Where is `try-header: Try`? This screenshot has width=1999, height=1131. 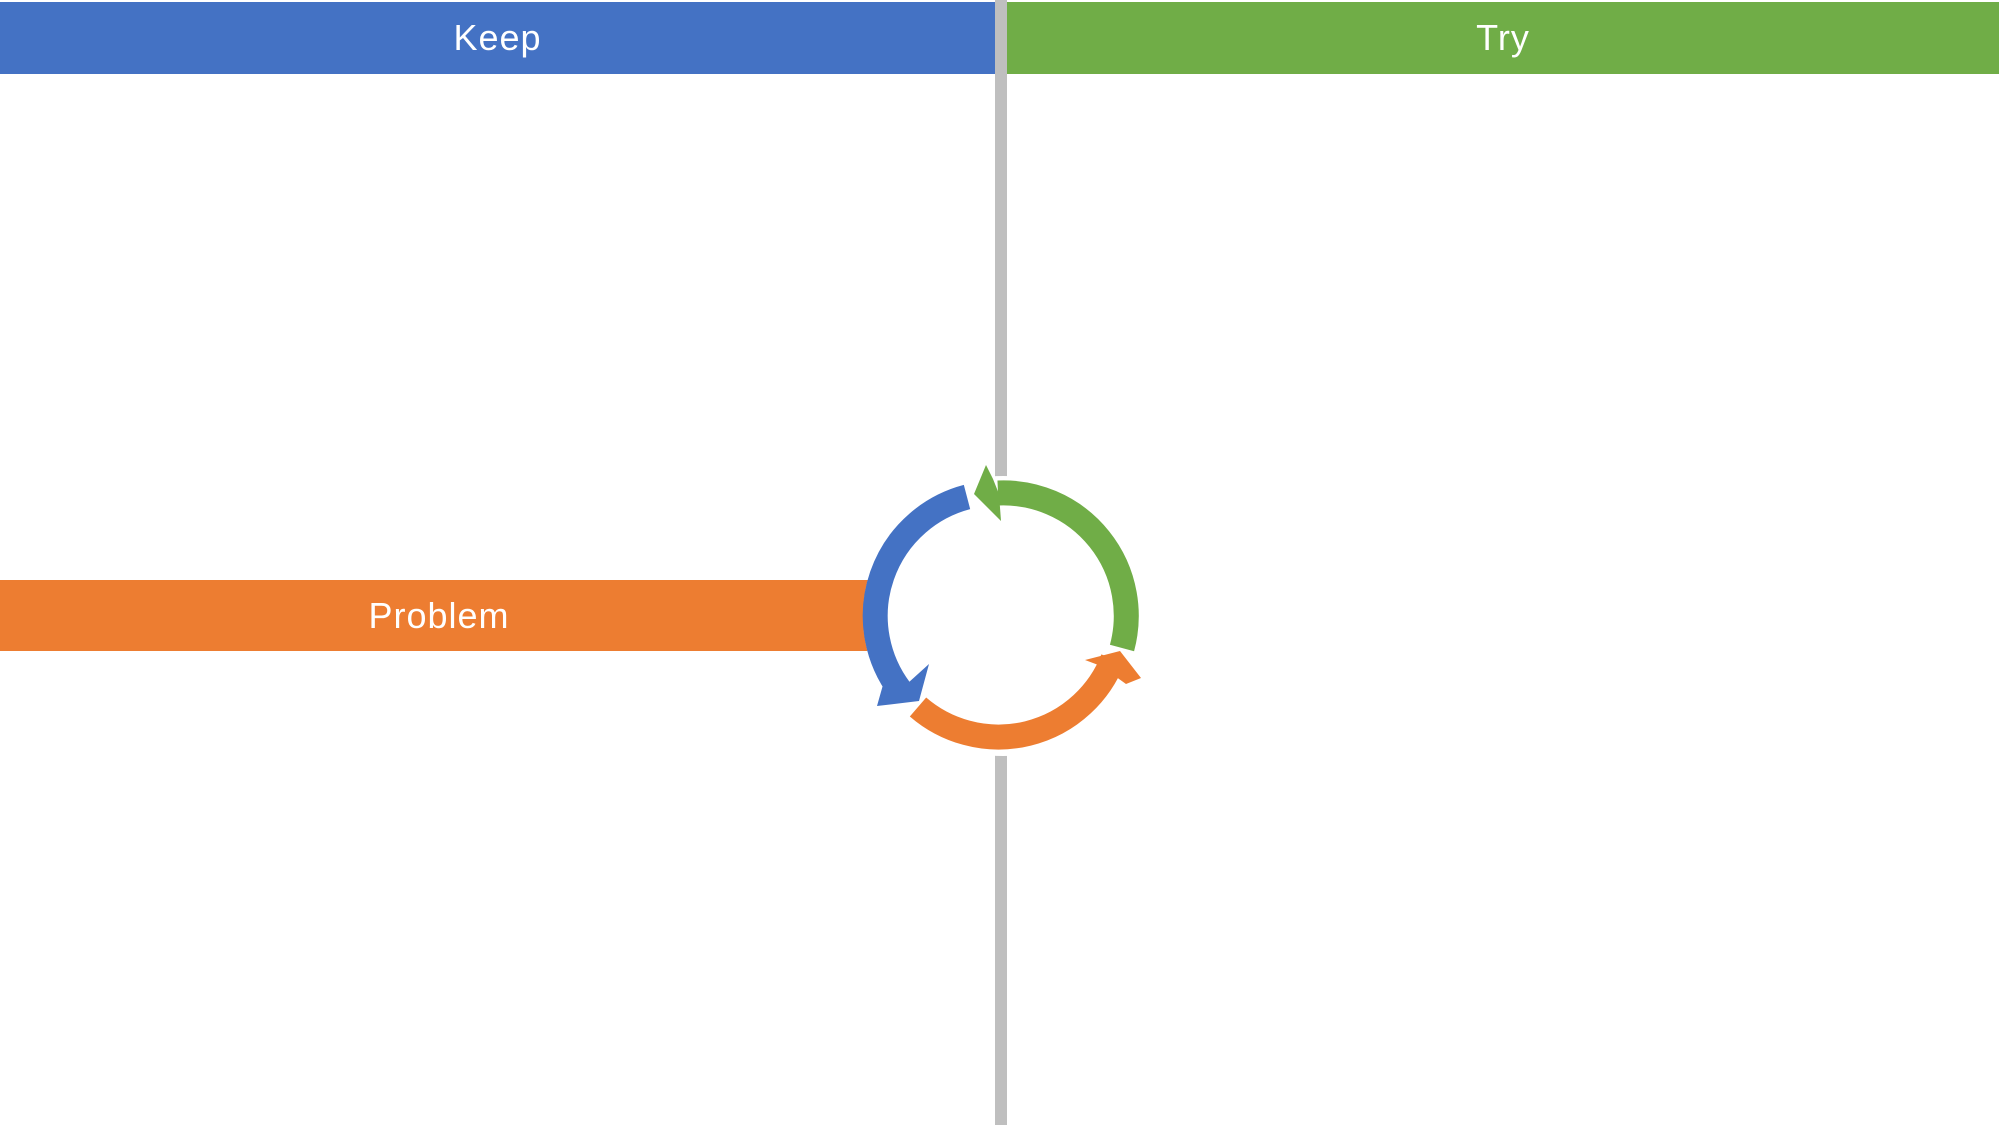 try-header: Try is located at coordinates (1503, 38).